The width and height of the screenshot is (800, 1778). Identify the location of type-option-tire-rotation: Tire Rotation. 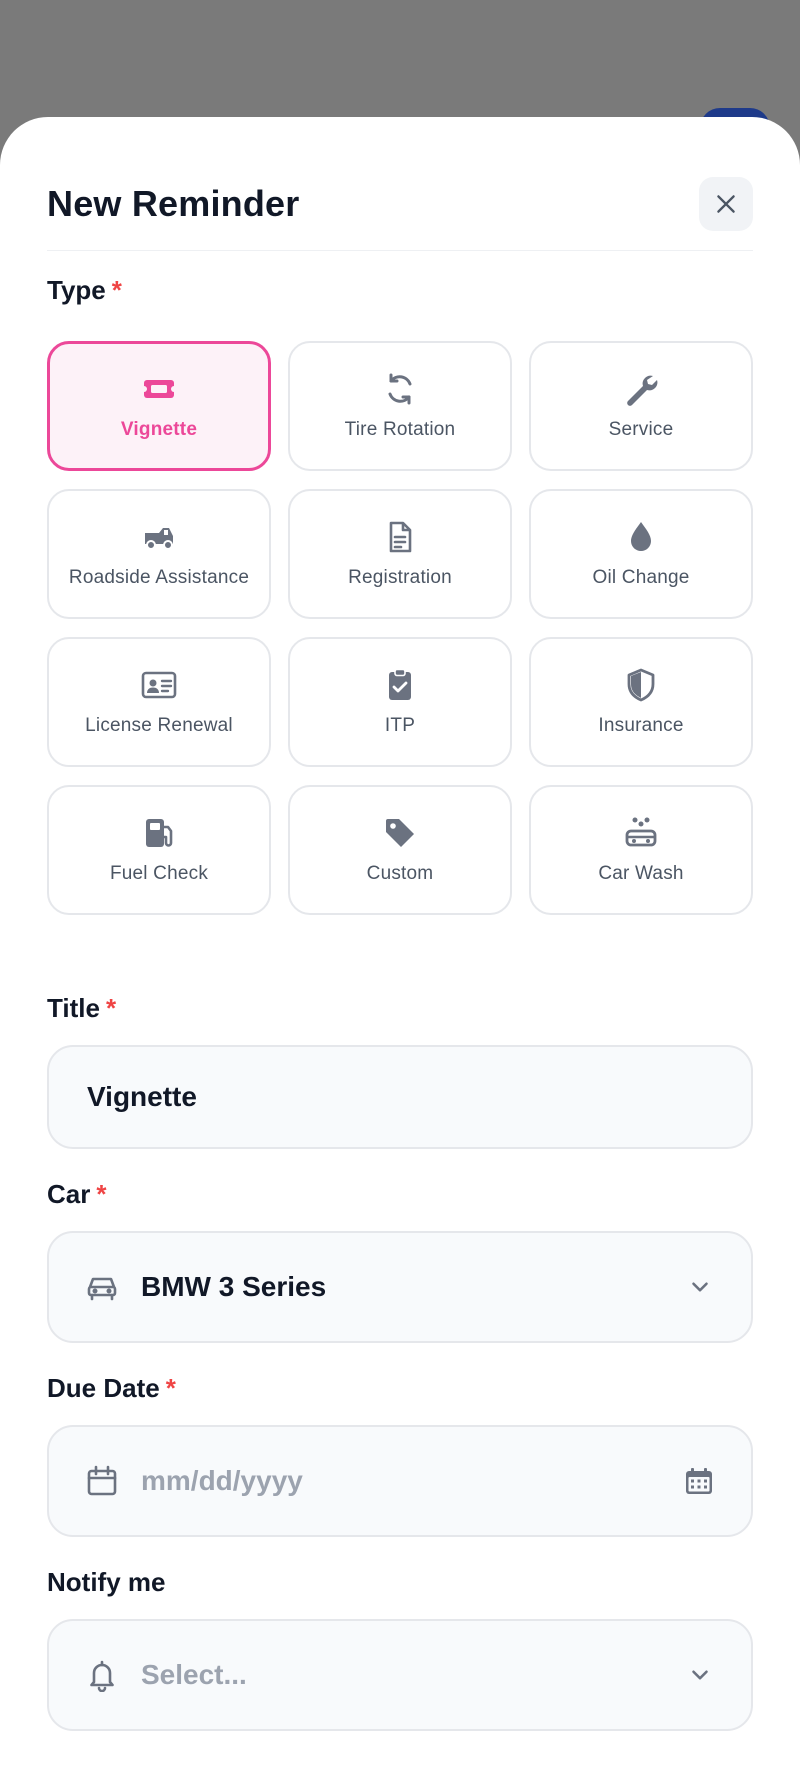
(400, 406).